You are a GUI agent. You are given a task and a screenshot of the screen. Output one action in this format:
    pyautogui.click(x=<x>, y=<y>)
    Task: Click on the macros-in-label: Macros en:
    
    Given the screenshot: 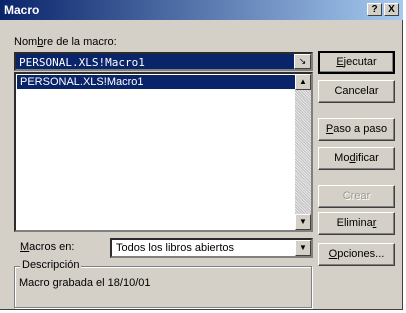 What is the action you would take?
    pyautogui.click(x=47, y=247)
    